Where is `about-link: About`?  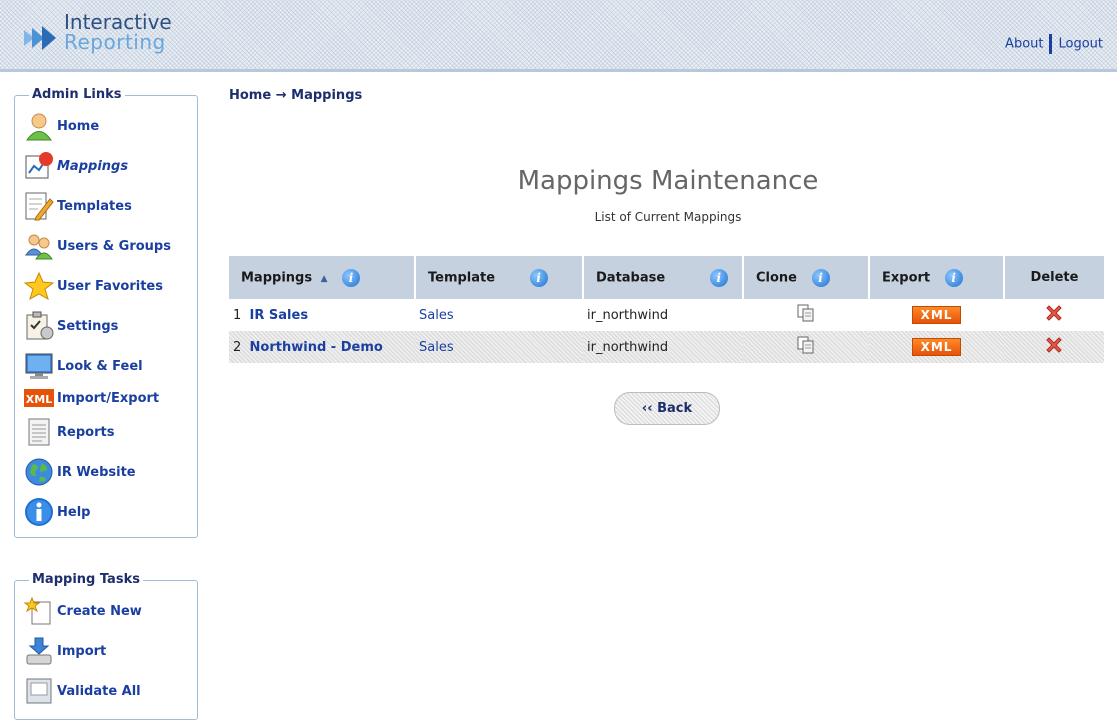 about-link: About is located at coordinates (1024, 44).